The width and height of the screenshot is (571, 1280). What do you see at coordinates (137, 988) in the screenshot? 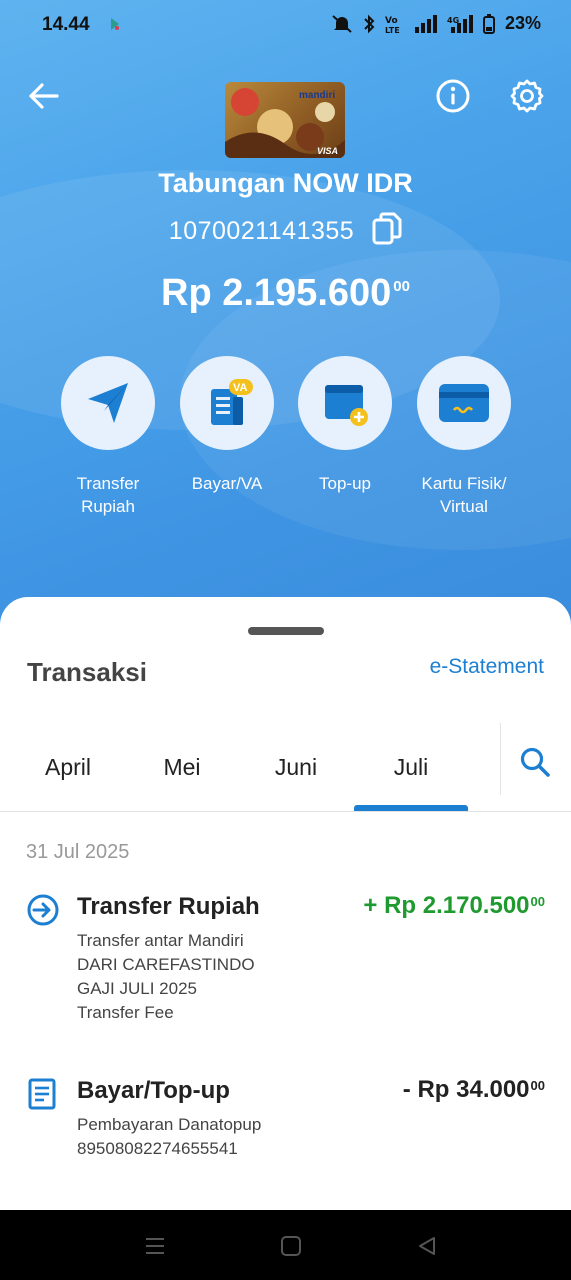
I see `description-line: GAJI JULI 2025` at bounding box center [137, 988].